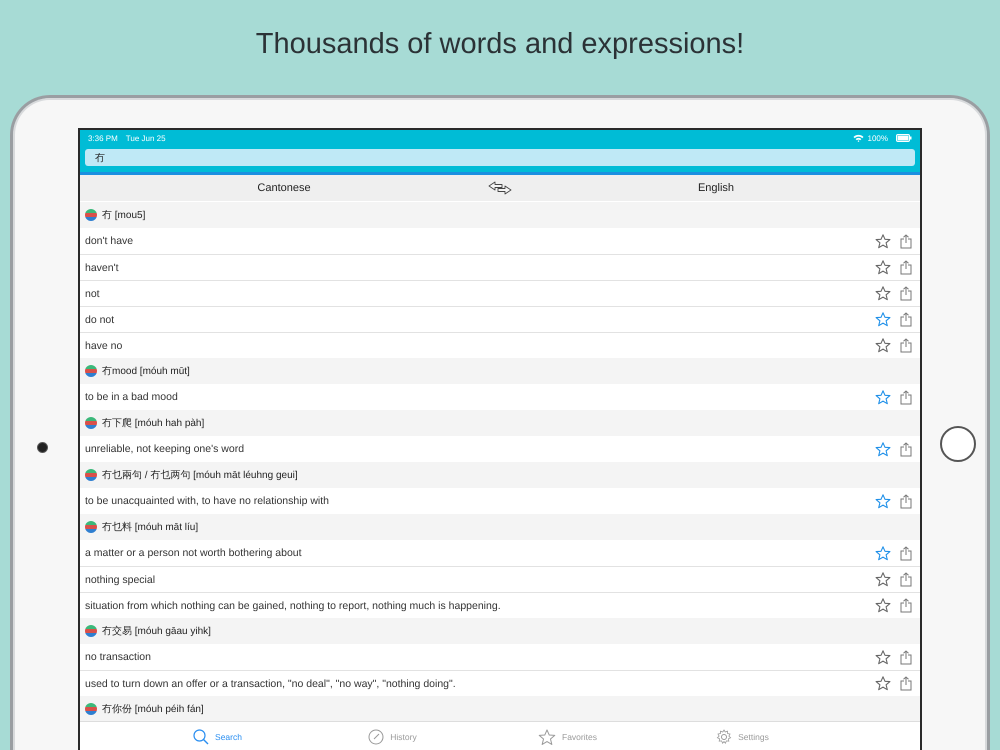  What do you see at coordinates (293, 606) in the screenshot?
I see `definition-text: situation from which nothing can be gained, nothing to report, nothing much is happening.` at bounding box center [293, 606].